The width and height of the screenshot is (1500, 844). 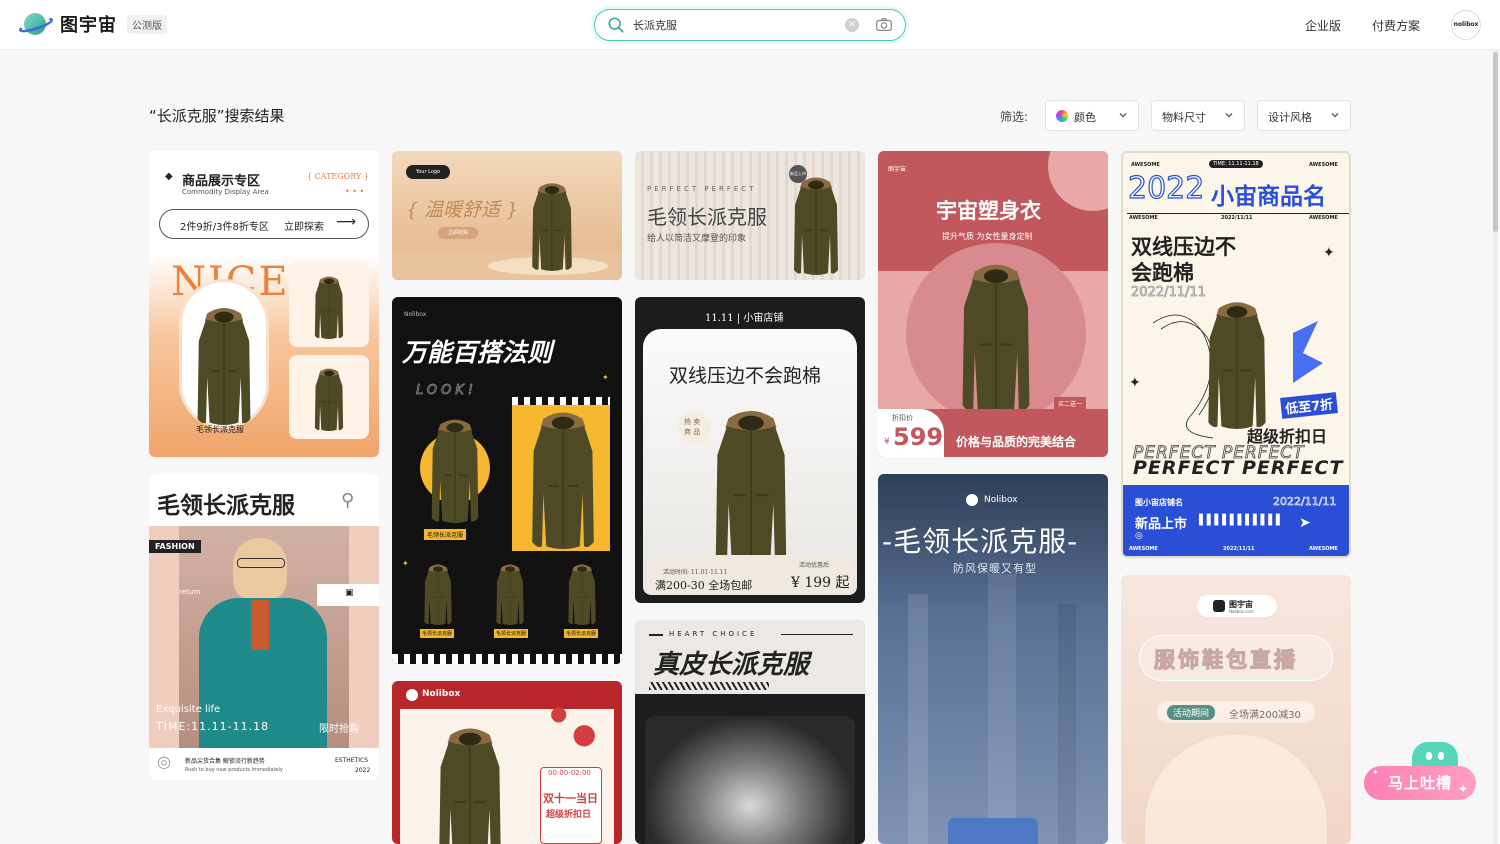 What do you see at coordinates (750, 732) in the screenshot?
I see `template-card-leather: HEART CHOICE 真皮长派克服` at bounding box center [750, 732].